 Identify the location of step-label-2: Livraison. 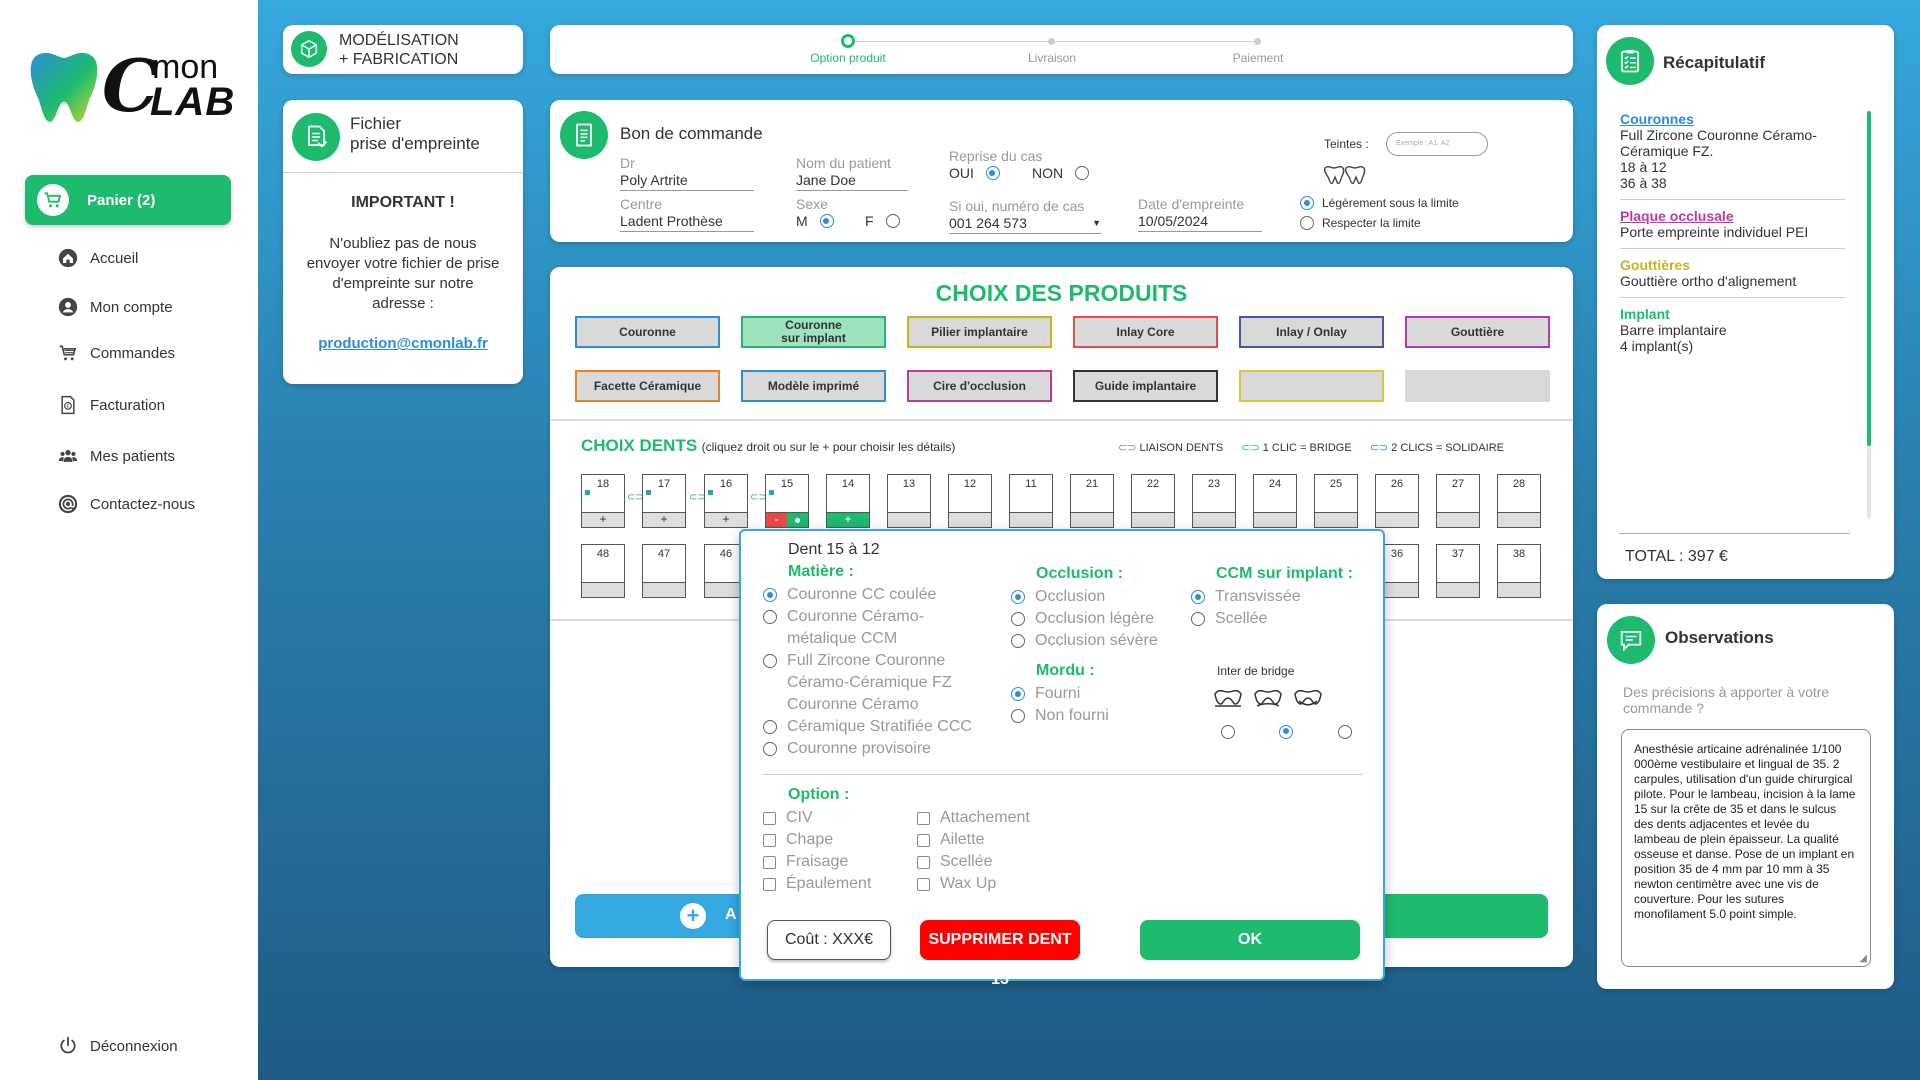
(1052, 58).